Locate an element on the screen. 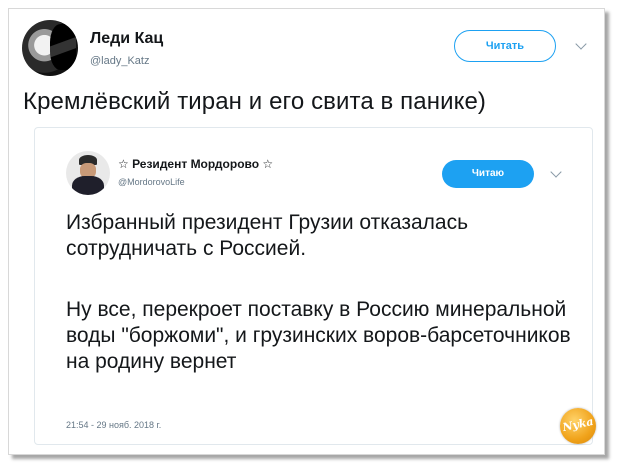  author-avatar is located at coordinates (50, 48).